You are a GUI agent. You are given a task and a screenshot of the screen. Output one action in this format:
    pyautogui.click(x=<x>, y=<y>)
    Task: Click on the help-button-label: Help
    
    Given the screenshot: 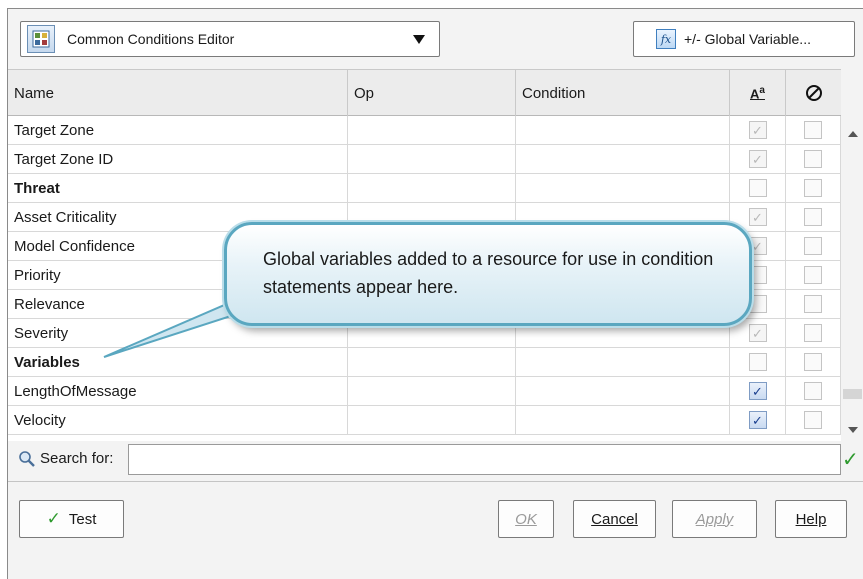 What is the action you would take?
    pyautogui.click(x=811, y=519)
    